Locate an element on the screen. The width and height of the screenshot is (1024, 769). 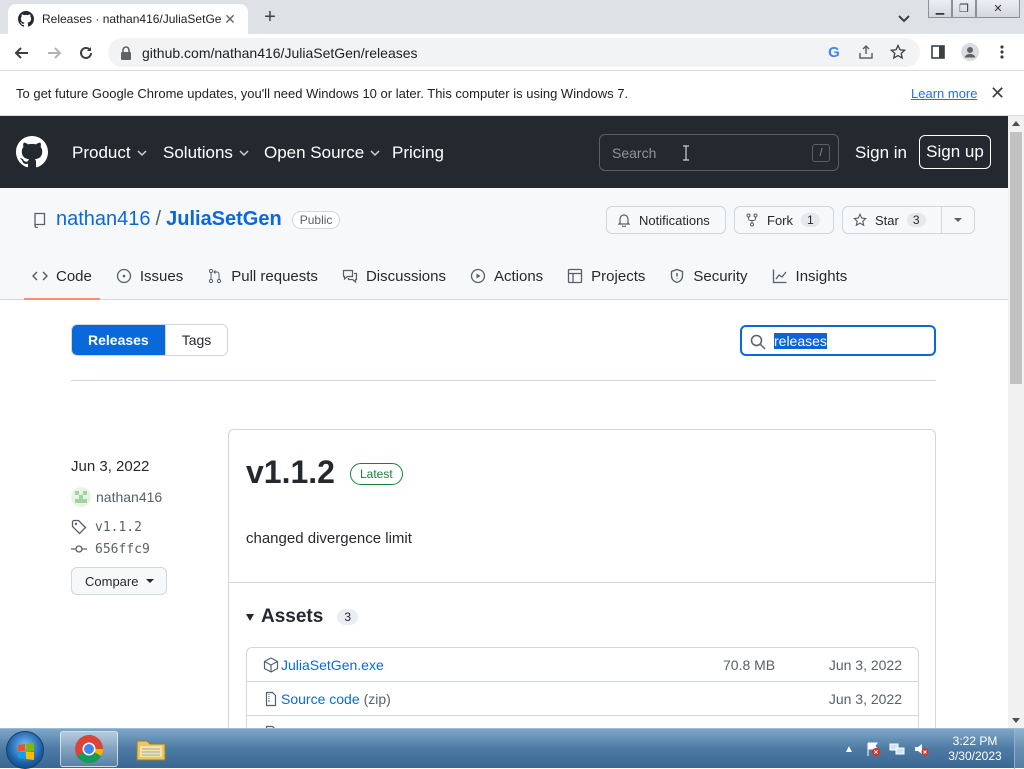
discussion-icon is located at coordinates (350, 276).